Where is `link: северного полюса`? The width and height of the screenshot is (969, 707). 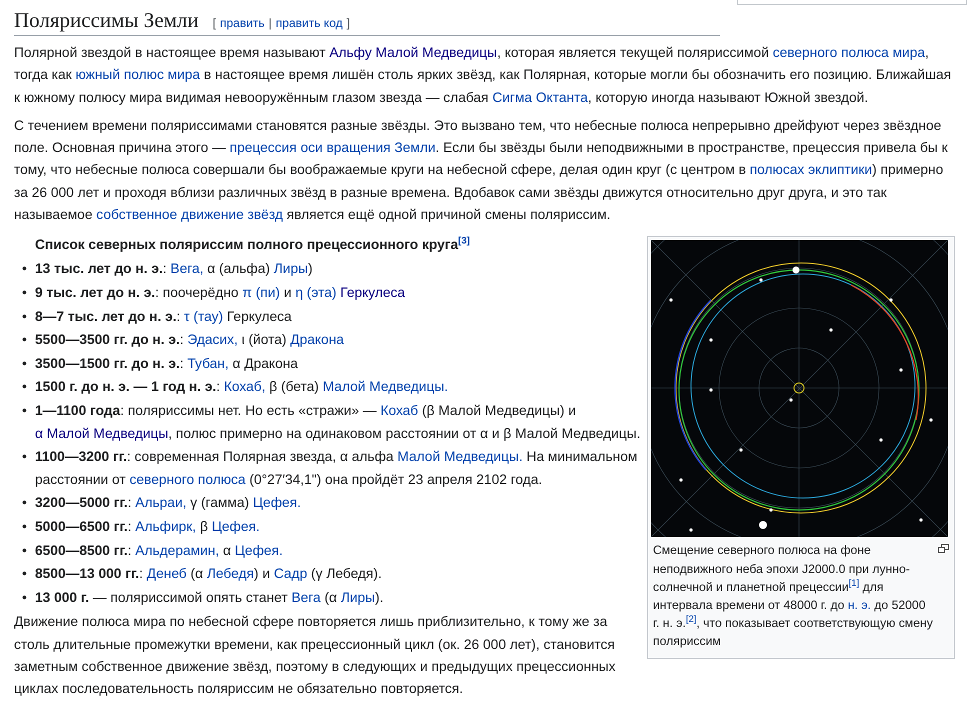
link: северного полюса is located at coordinates (188, 479).